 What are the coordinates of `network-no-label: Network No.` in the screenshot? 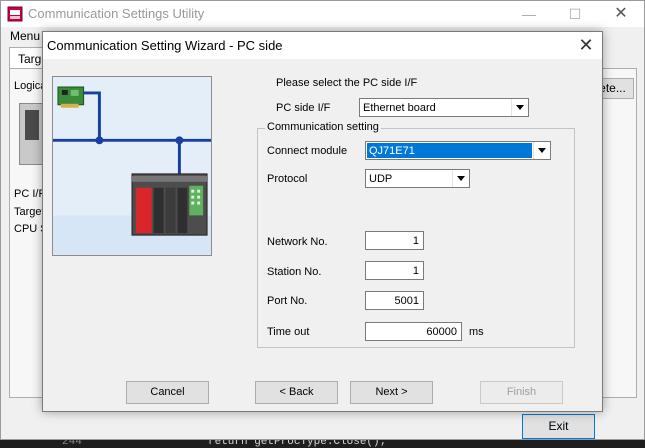 It's located at (297, 242).